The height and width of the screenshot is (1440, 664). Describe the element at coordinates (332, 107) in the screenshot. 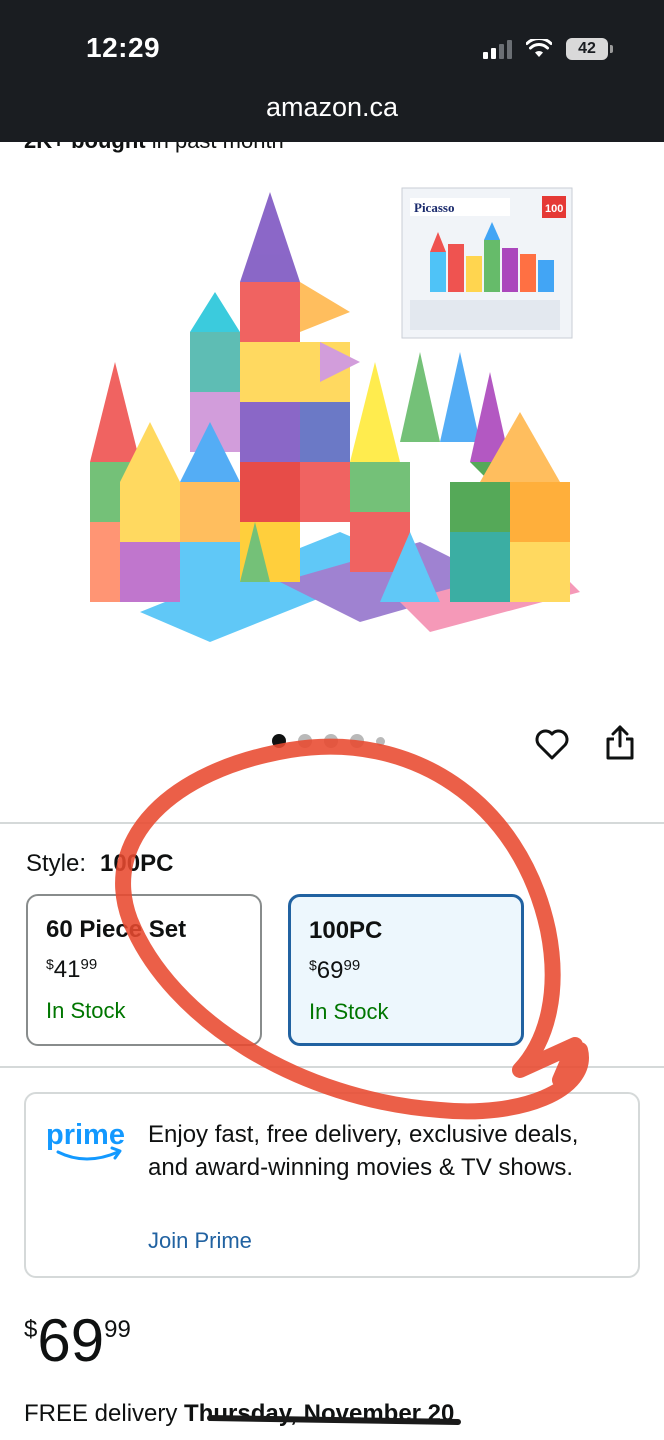

I see `url-bar: amazon.ca` at that location.